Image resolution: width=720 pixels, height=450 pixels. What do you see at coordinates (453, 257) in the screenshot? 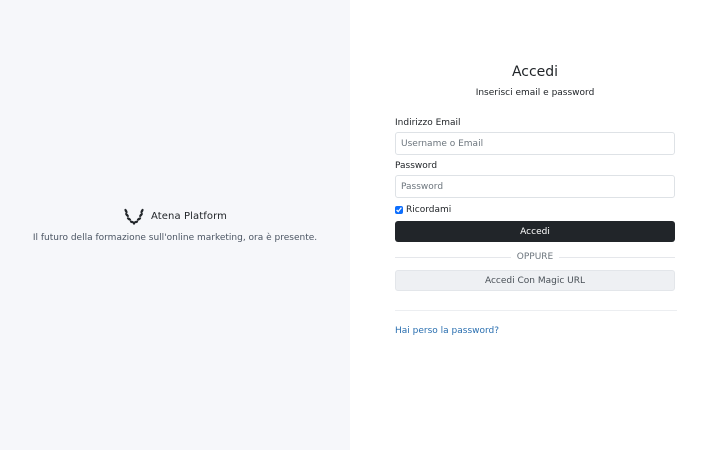
I see `divider-line-left` at bounding box center [453, 257].